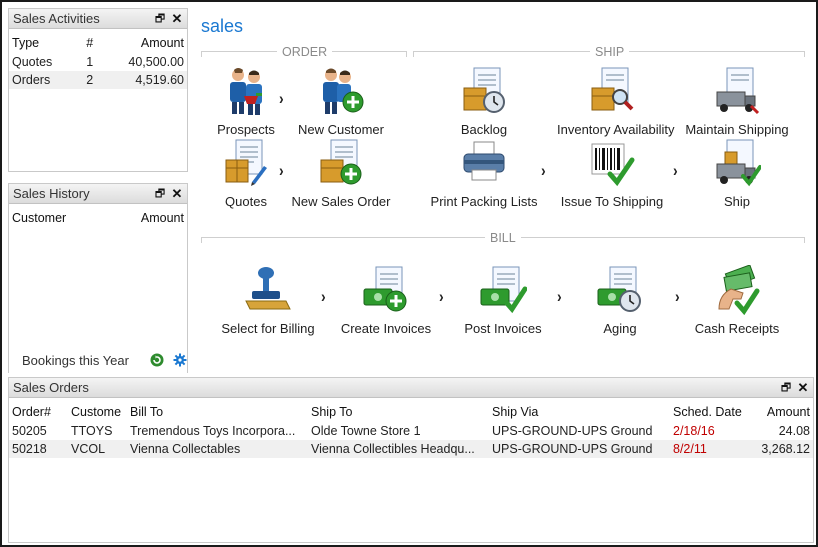 The width and height of the screenshot is (818, 547). Describe the element at coordinates (98, 278) in the screenshot. I see `sales-history-panel: Sales History 🗗 ✕ Customer Amount` at that location.